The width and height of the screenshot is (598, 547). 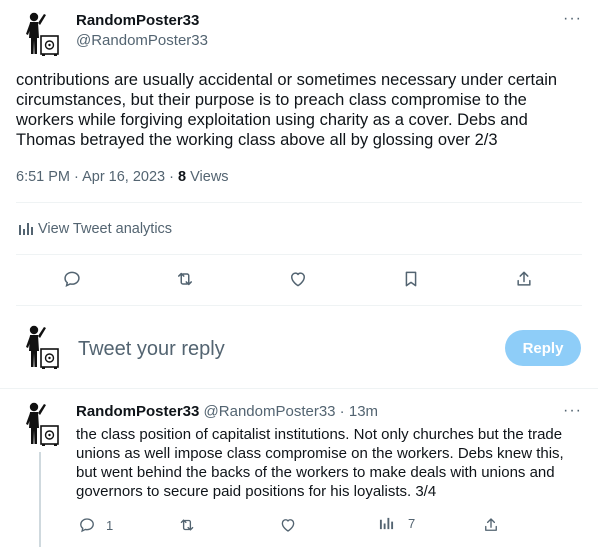 I want to click on reply-header: RandomPoster33 @RandomPoster33 · 13m, so click(x=227, y=411).